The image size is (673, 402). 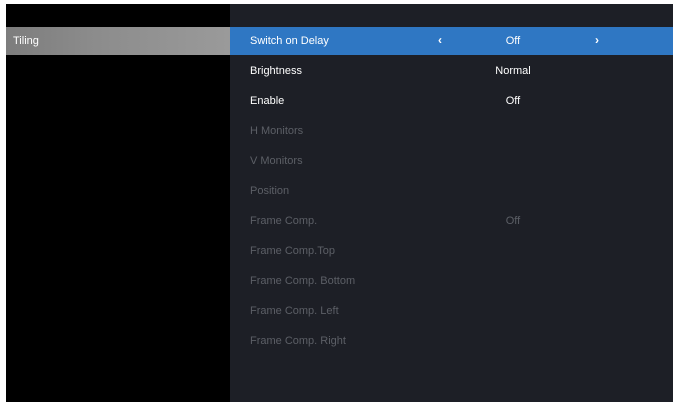 I want to click on setting-row-frame-comp: Frame Comp. Off, so click(x=451, y=221).